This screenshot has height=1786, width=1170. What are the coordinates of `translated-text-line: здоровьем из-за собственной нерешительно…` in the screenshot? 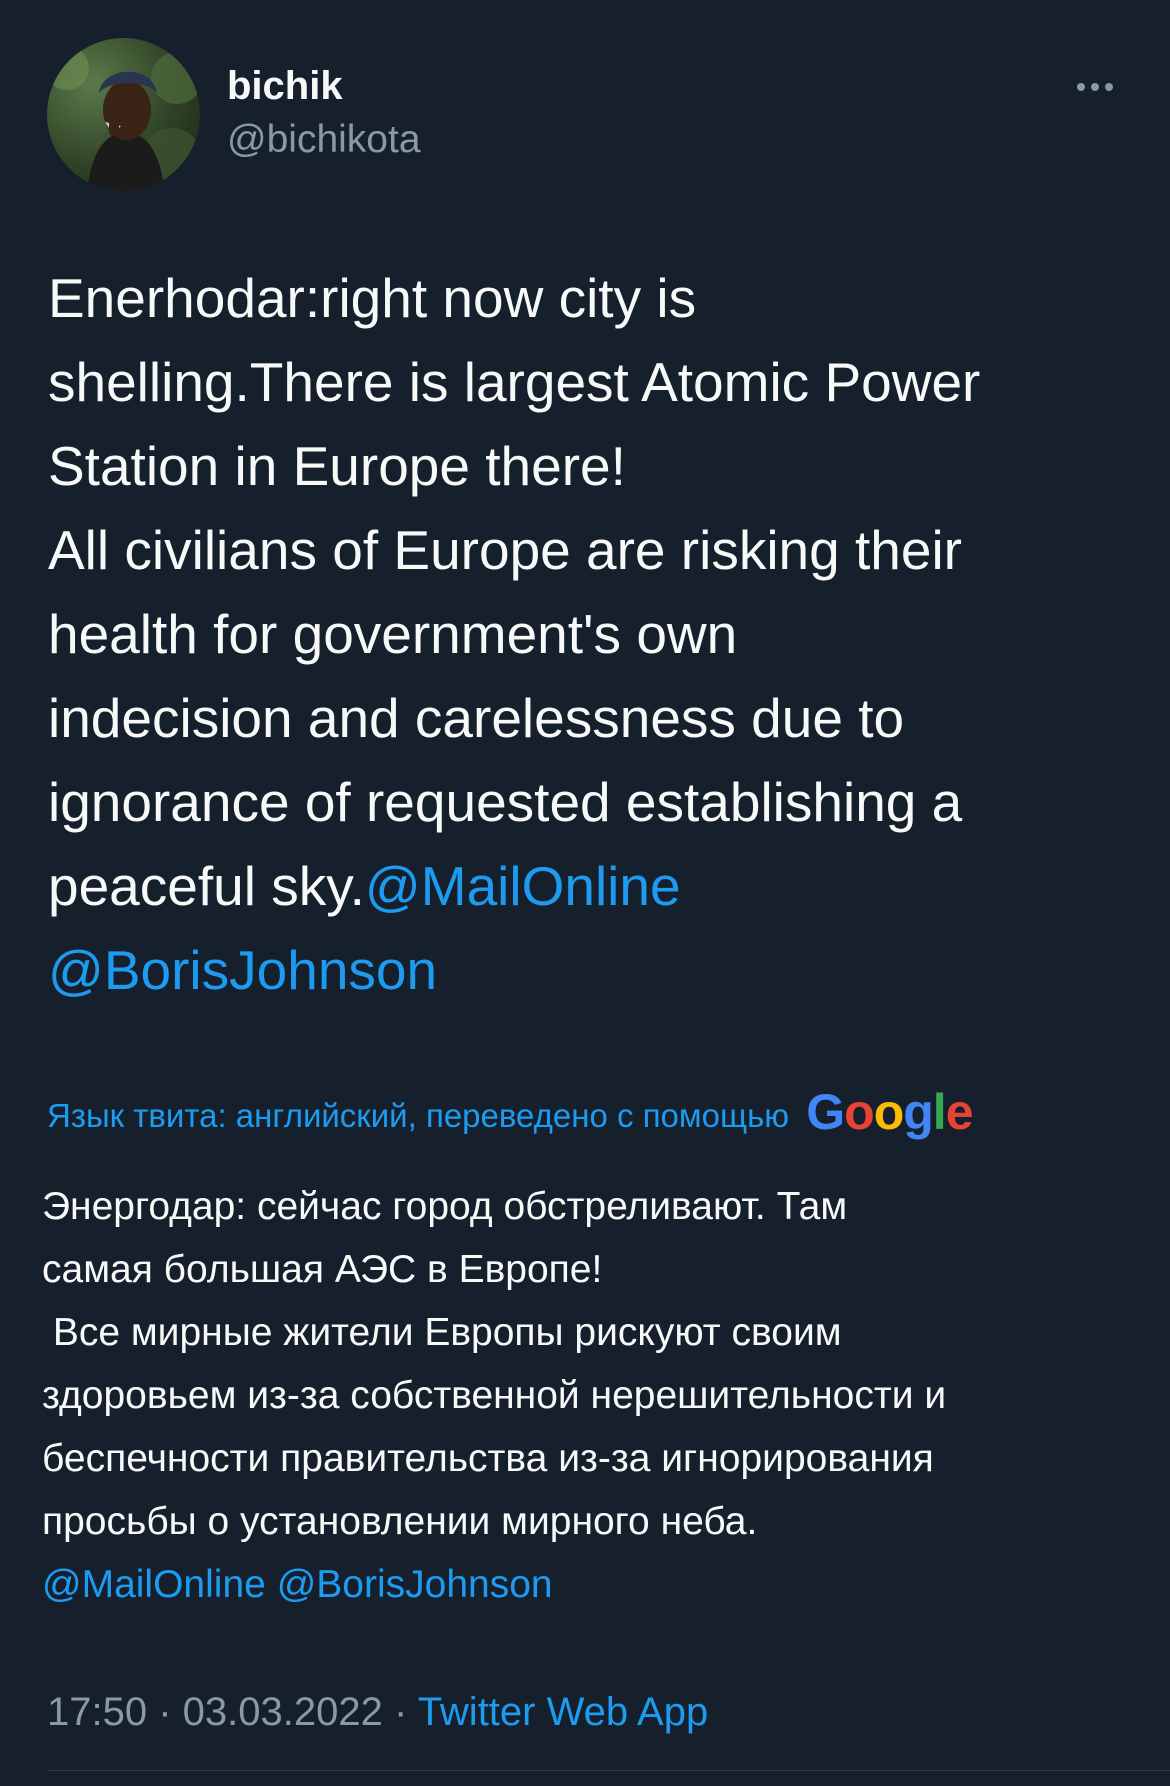 It's located at (494, 1395).